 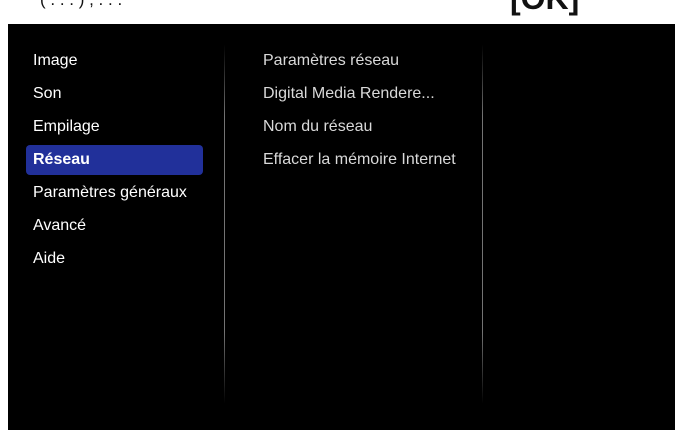 I want to click on menu-item-reseau: Réseau, so click(x=114, y=160).